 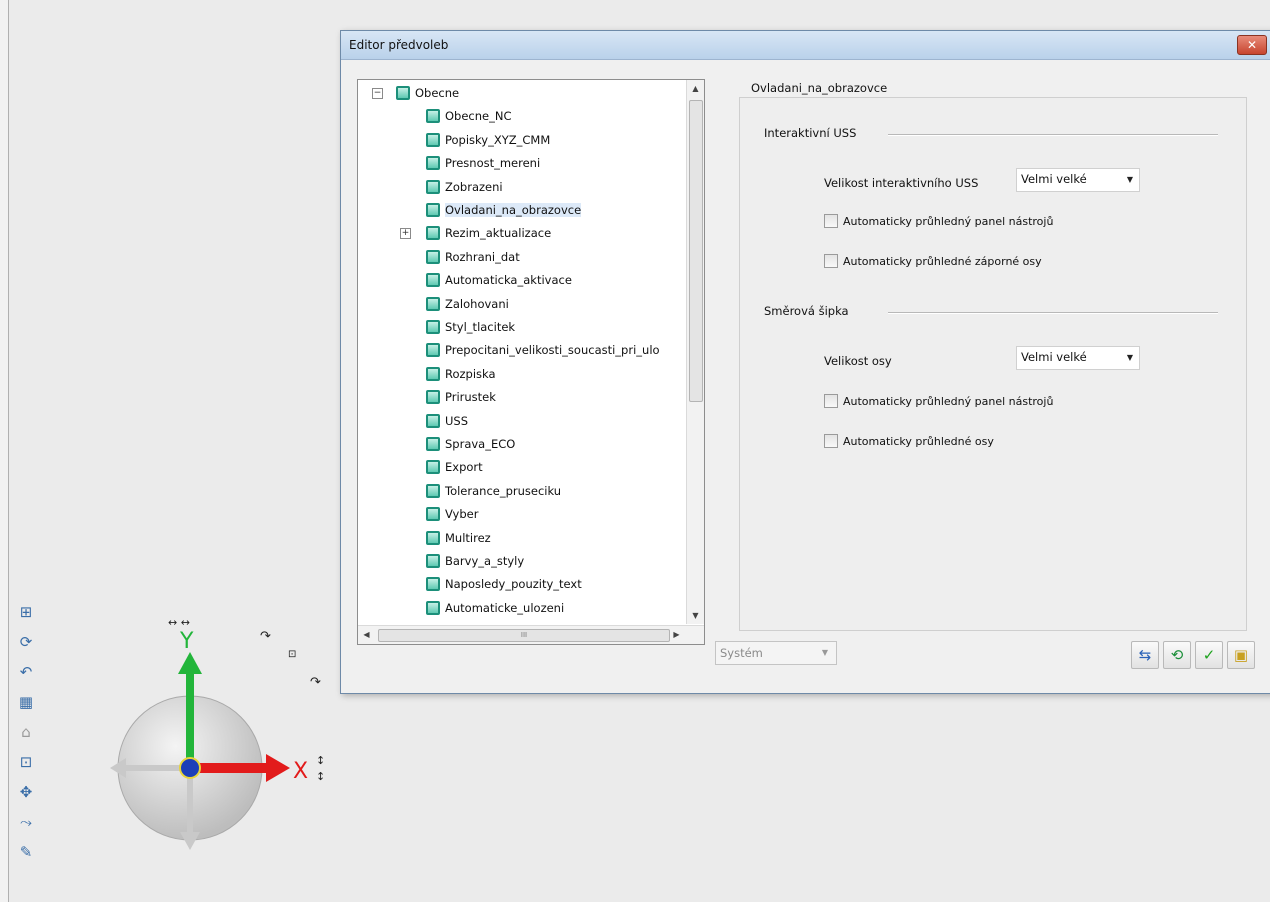 What do you see at coordinates (300, 771) in the screenshot?
I see `x-axis-label: X` at bounding box center [300, 771].